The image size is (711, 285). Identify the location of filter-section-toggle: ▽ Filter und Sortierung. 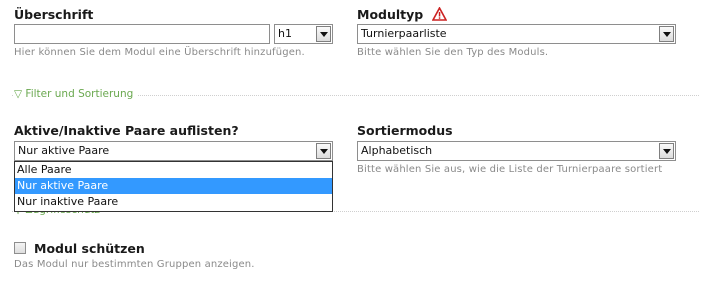
(76, 94).